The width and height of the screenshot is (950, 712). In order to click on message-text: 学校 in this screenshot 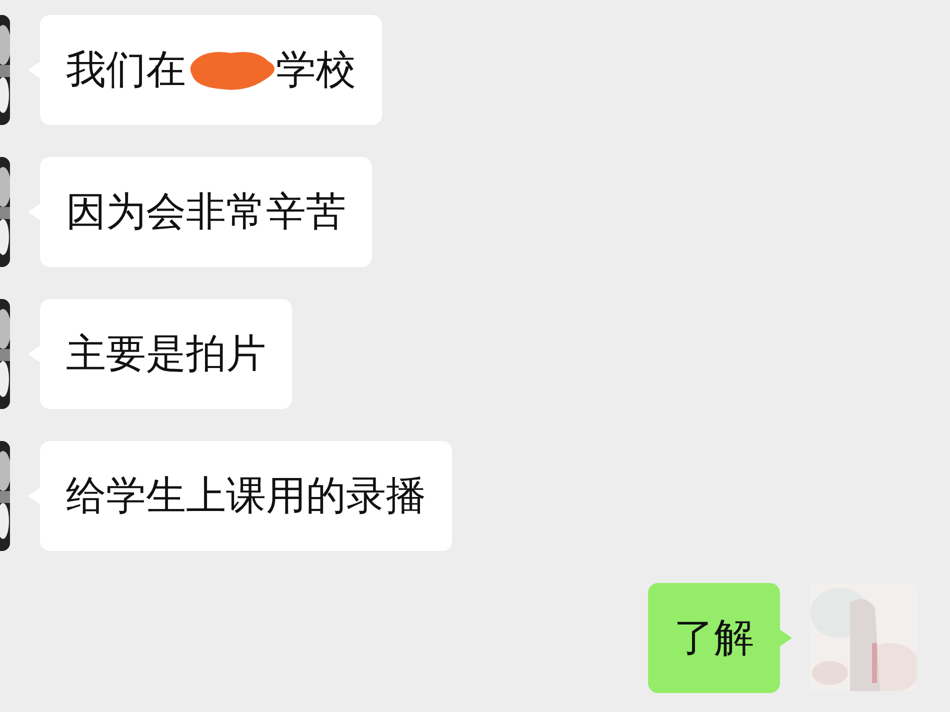, I will do `click(316, 70)`.